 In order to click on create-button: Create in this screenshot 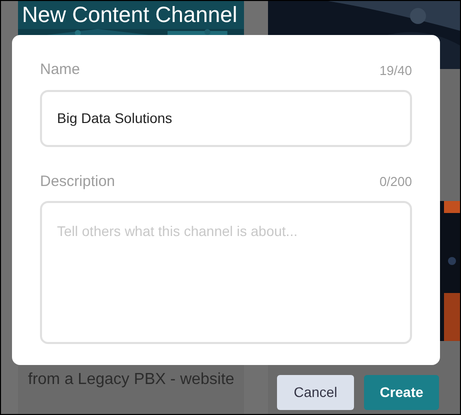, I will do `click(401, 392)`.